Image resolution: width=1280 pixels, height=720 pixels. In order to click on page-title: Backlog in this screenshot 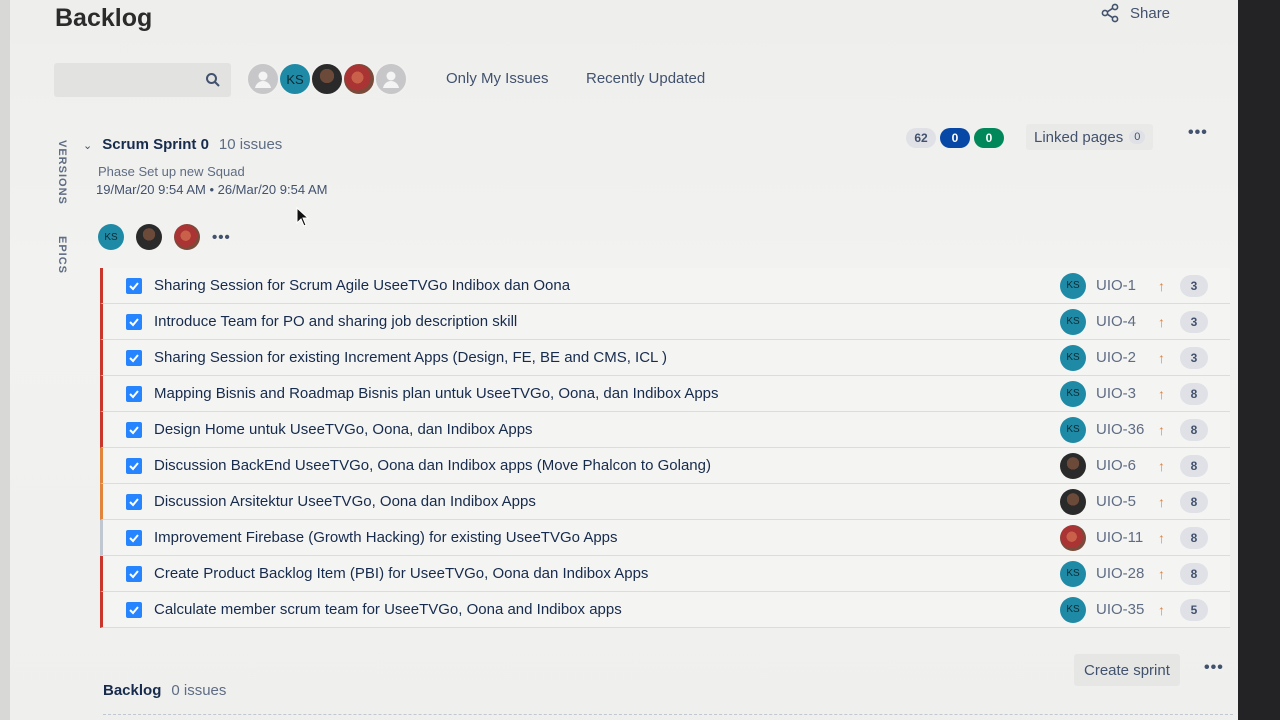, I will do `click(104, 18)`.